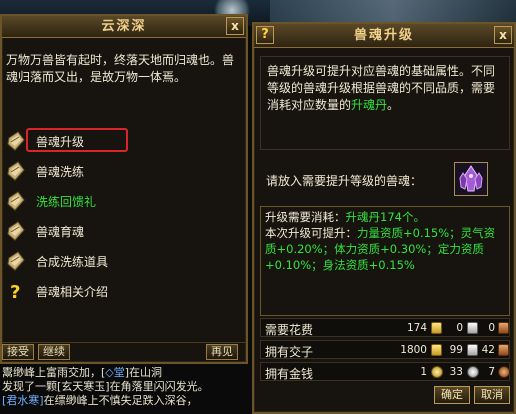 This screenshot has width=516, height=414. What do you see at coordinates (491, 328) in the screenshot?
I see `copper-amount: 0` at bounding box center [491, 328].